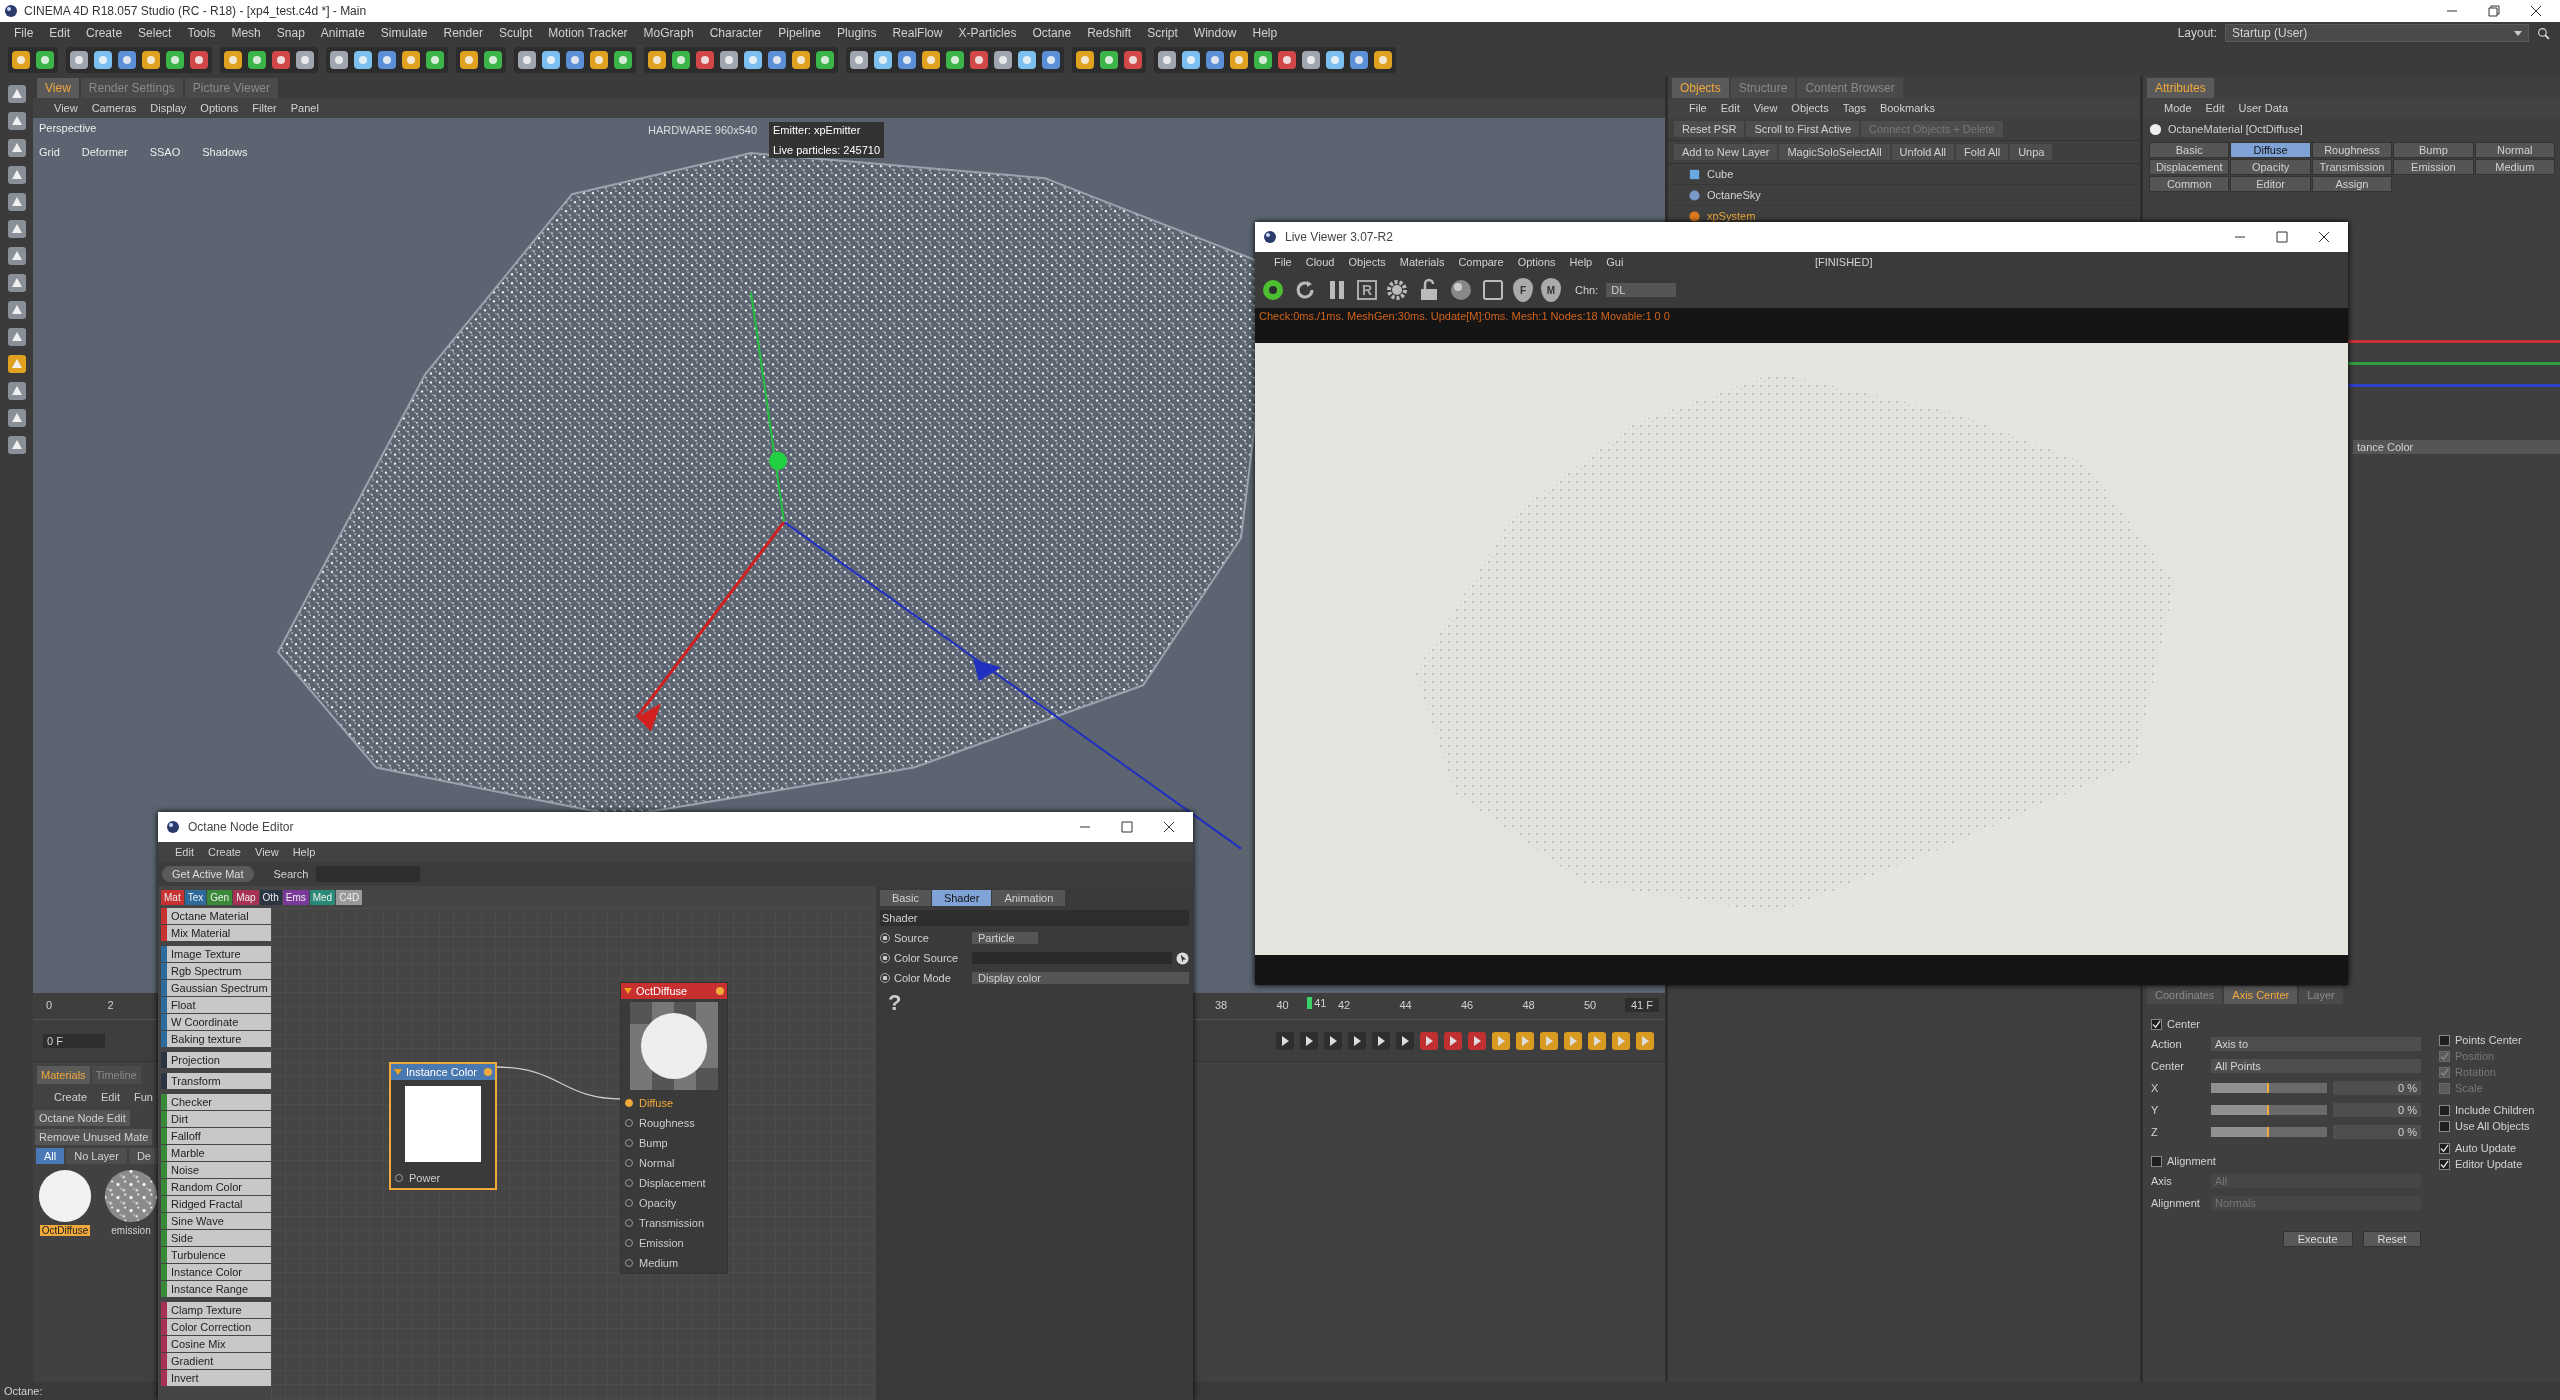 This screenshot has height=1400, width=2560. I want to click on node-list-item: Checker, so click(216, 1102).